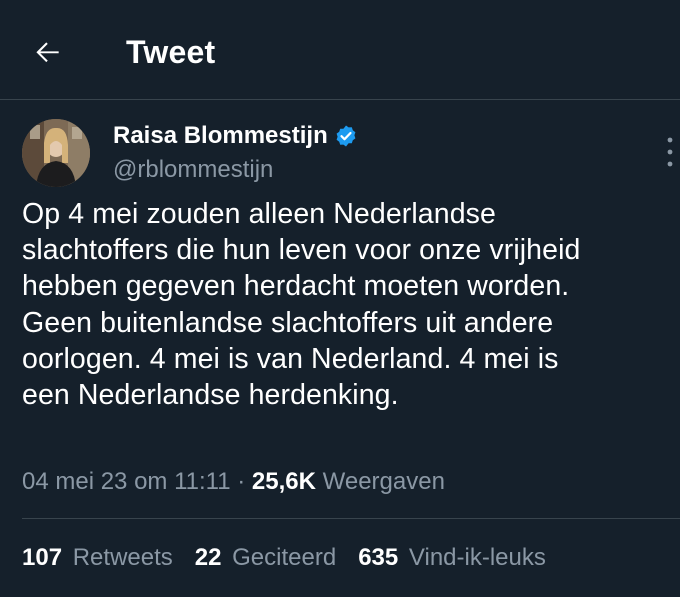  I want to click on retweets-count: 107, so click(42, 557).